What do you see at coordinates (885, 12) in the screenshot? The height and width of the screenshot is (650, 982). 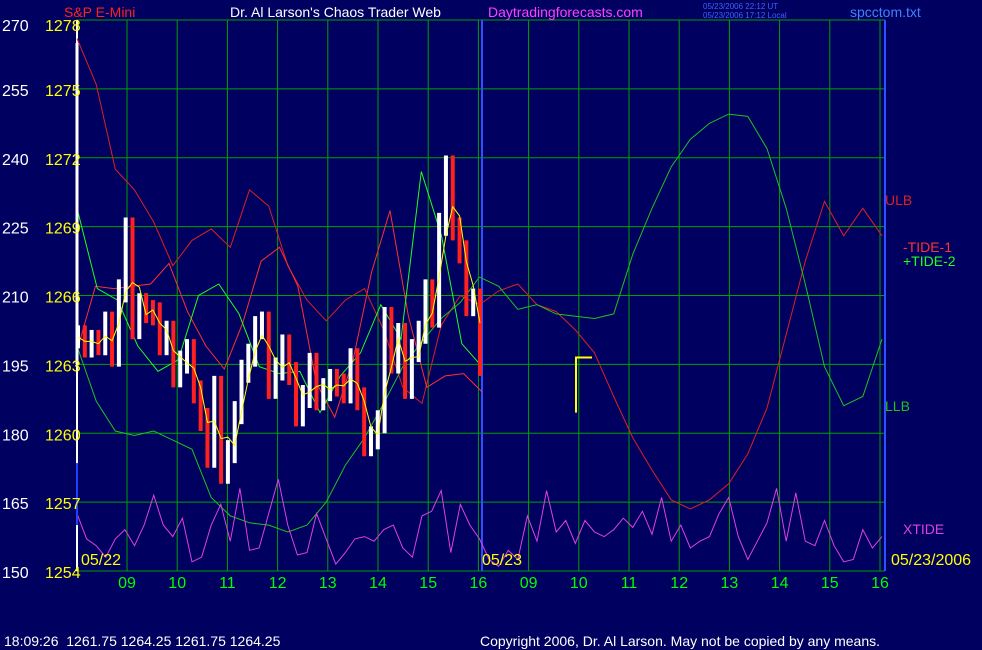 I see `file-name: spcctom.txt` at bounding box center [885, 12].